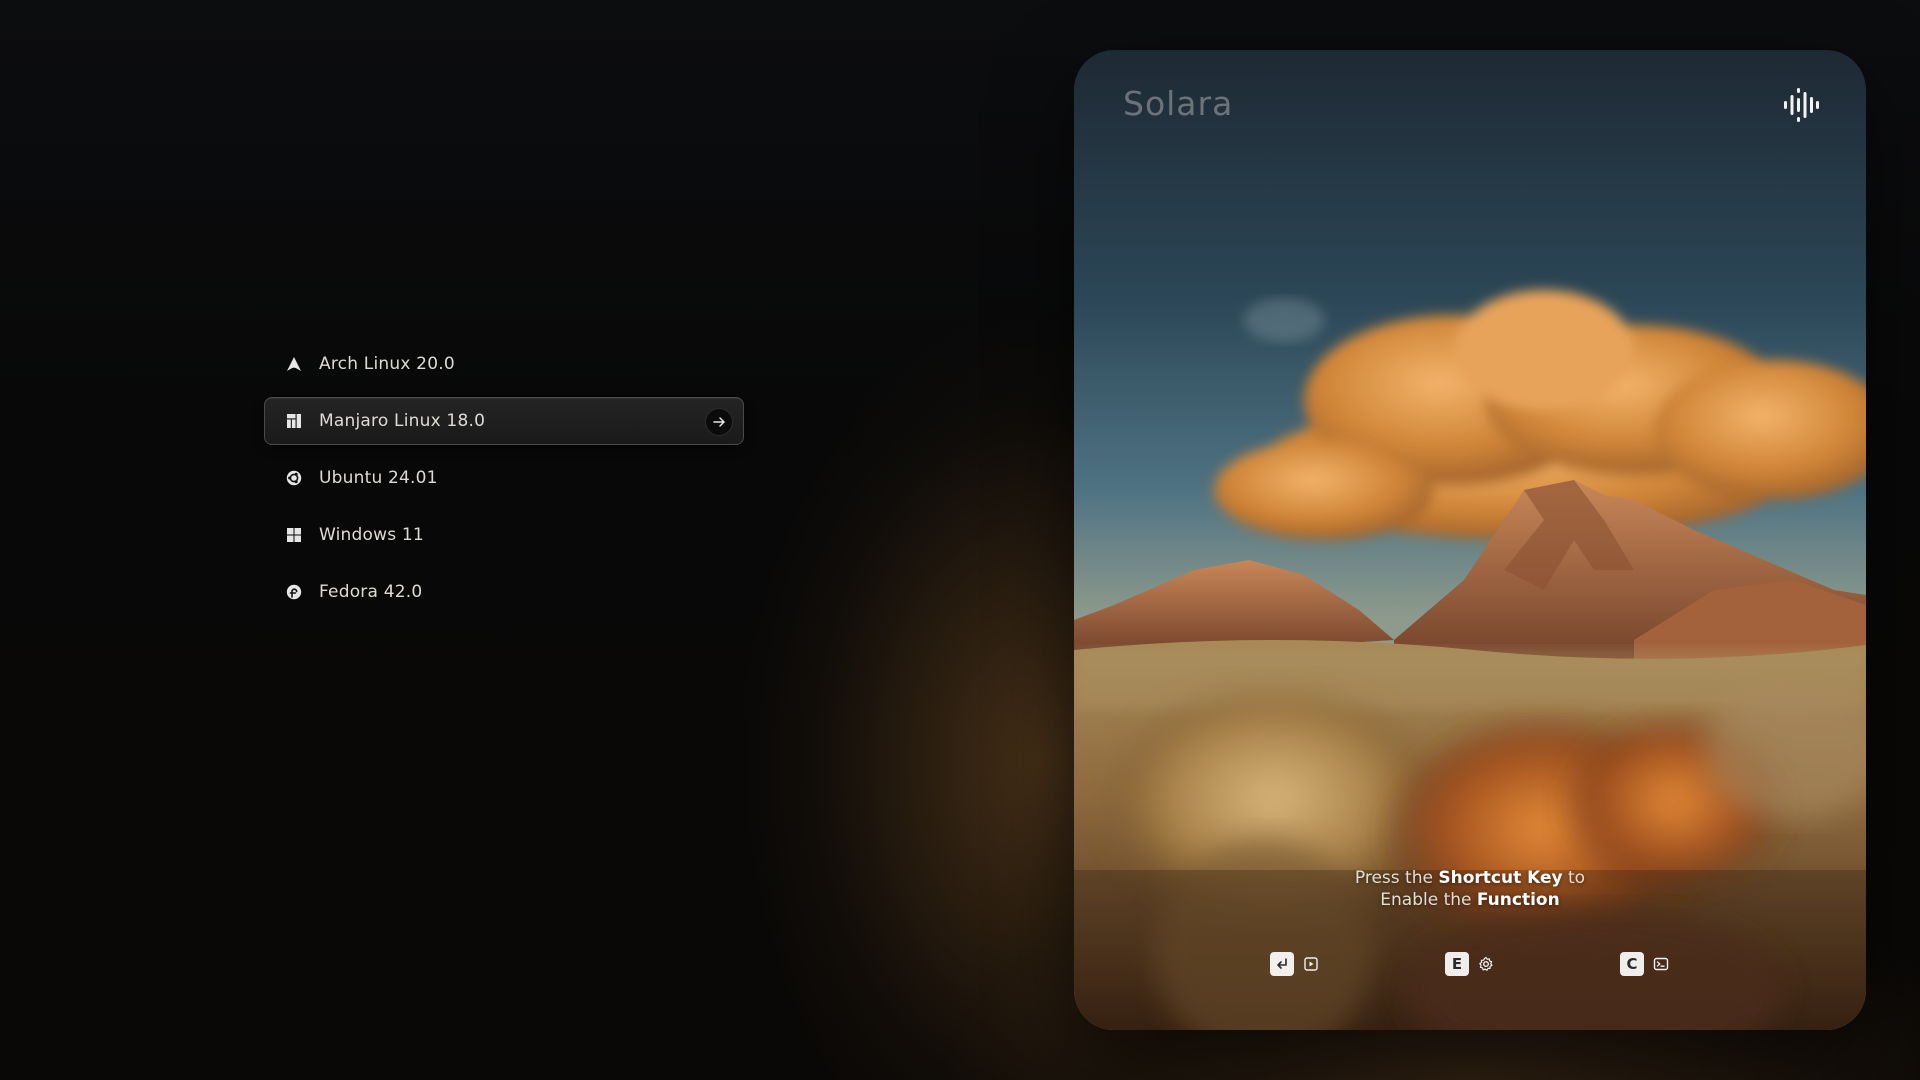  Describe the element at coordinates (1645, 964) in the screenshot. I see `shortcut-c-console: C` at that location.